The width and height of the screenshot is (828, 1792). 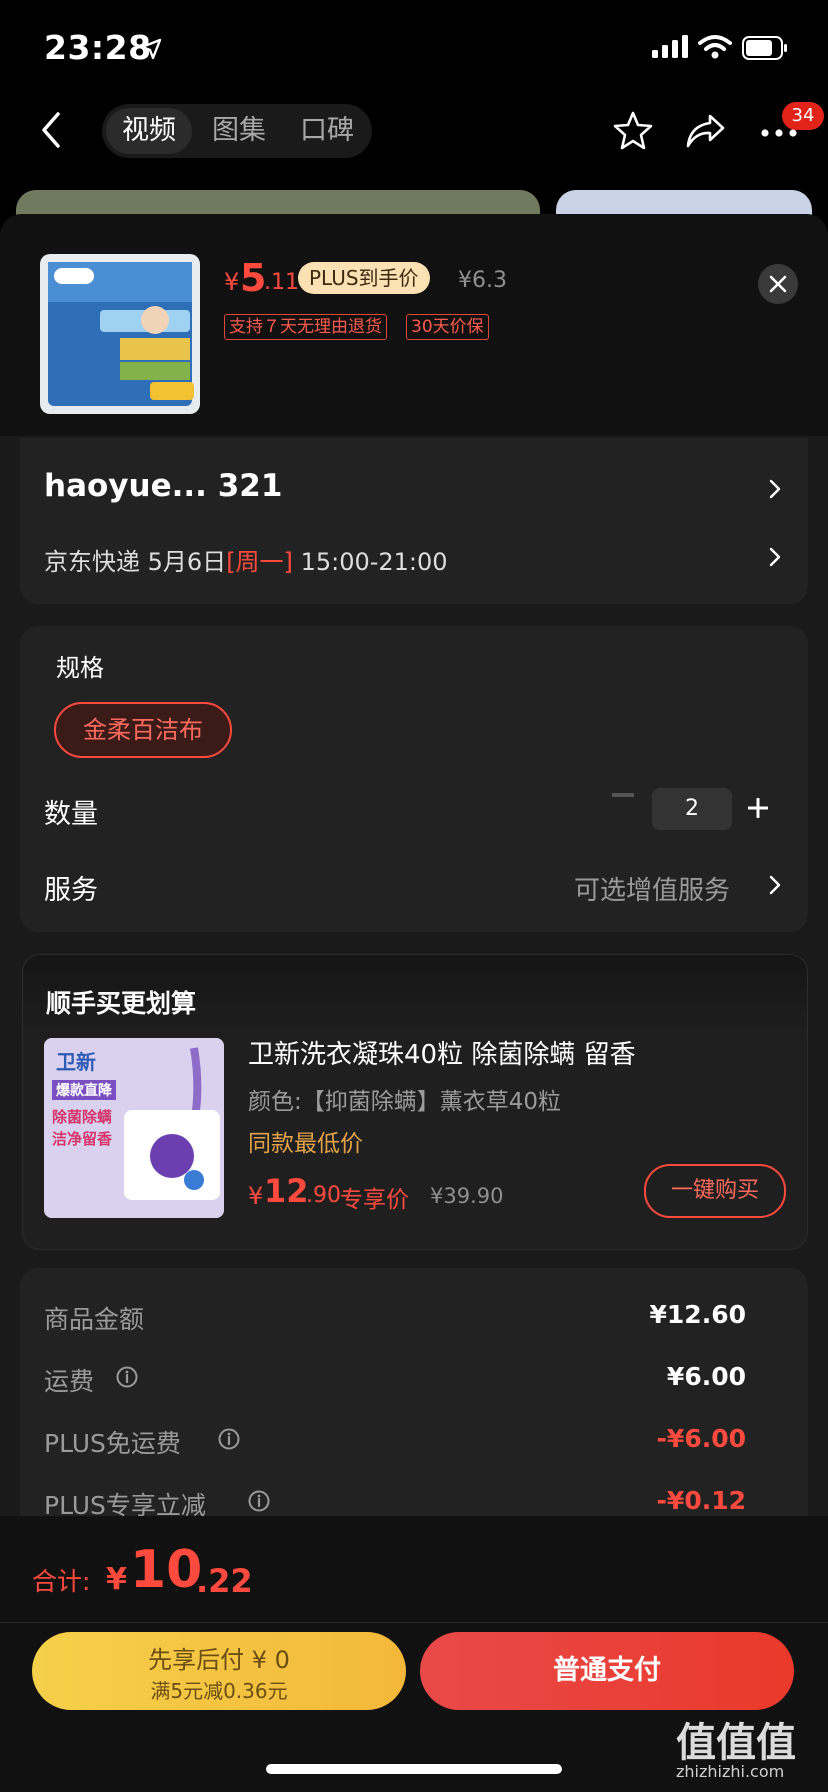 What do you see at coordinates (623, 795) in the screenshot?
I see `quantity-decrease-button` at bounding box center [623, 795].